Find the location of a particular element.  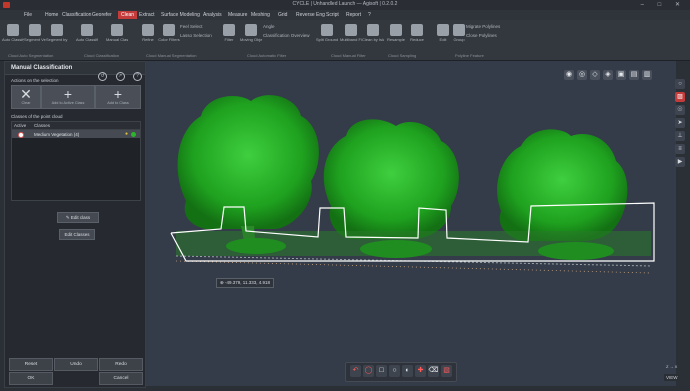

side-tool-5-icon: ⊥ is located at coordinates (680, 136).